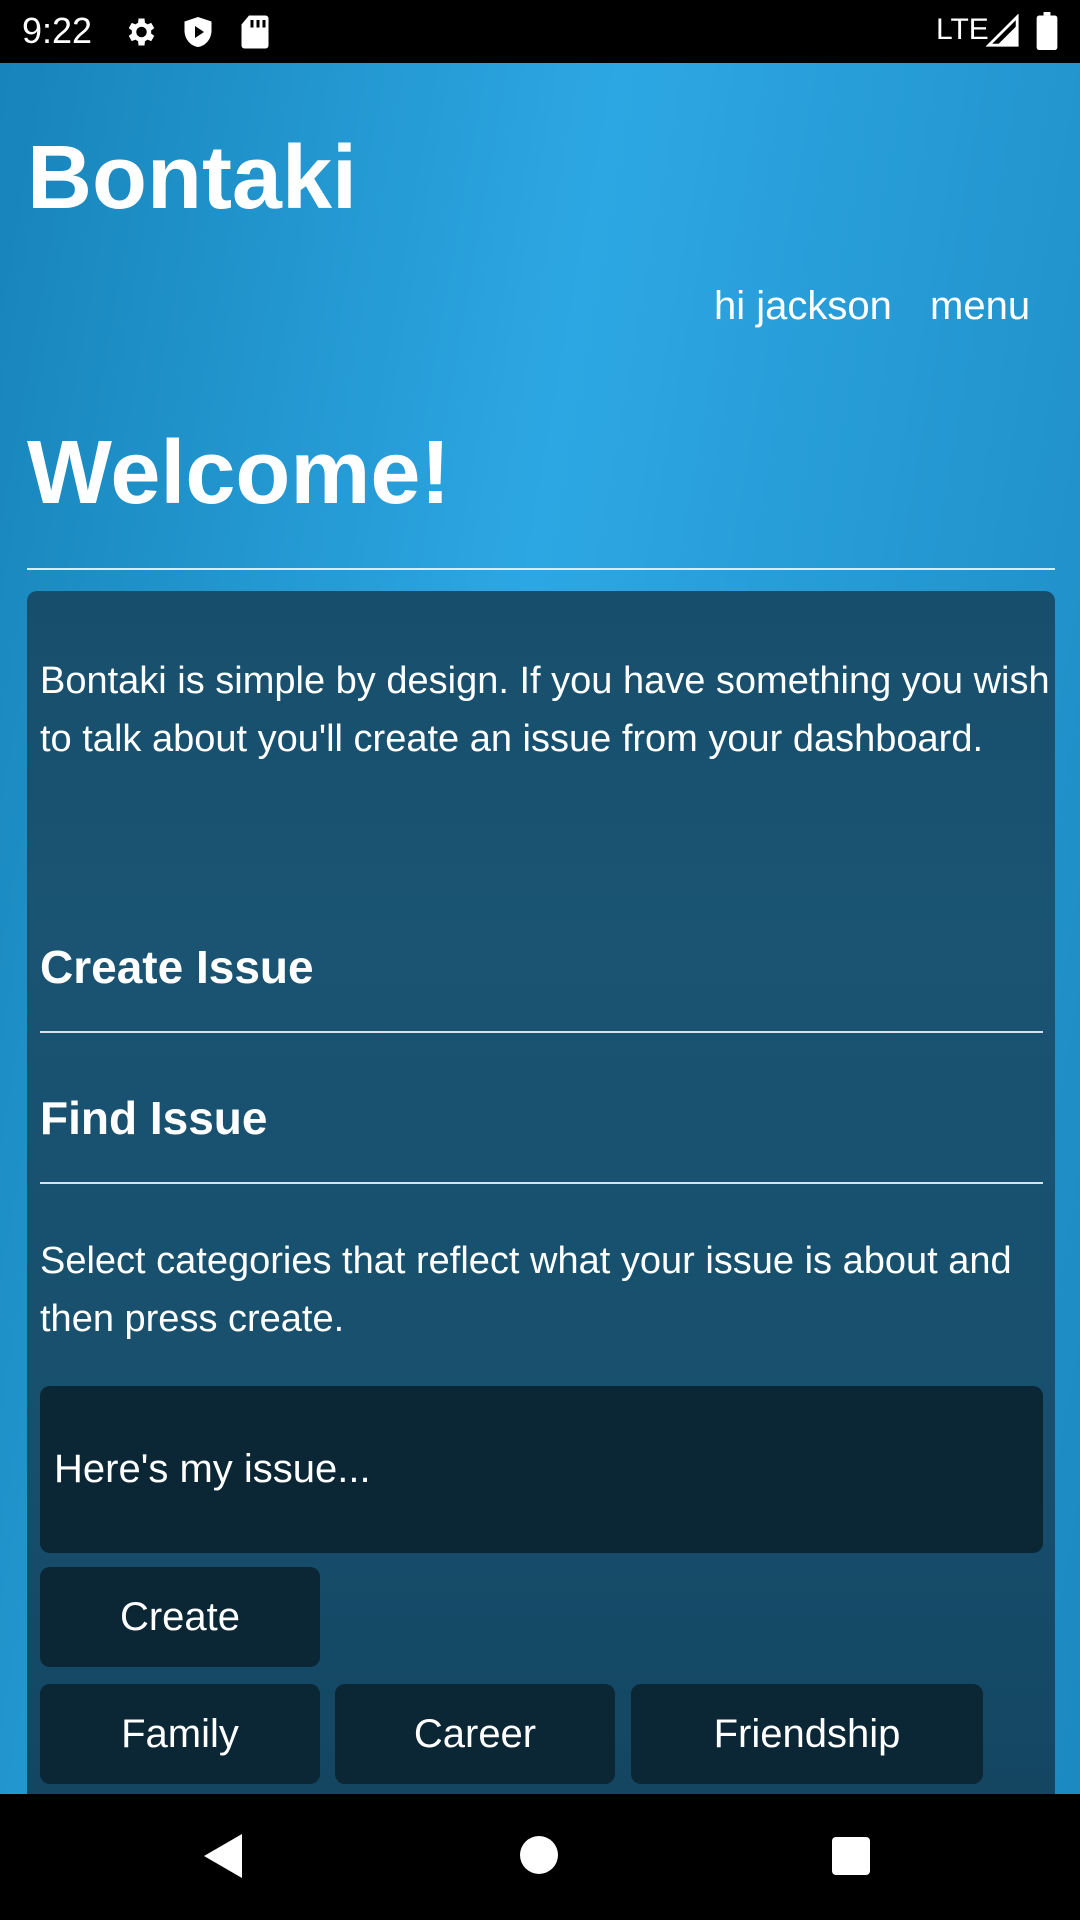 The height and width of the screenshot is (1920, 1080). What do you see at coordinates (140, 34) in the screenshot?
I see `gear-icon` at bounding box center [140, 34].